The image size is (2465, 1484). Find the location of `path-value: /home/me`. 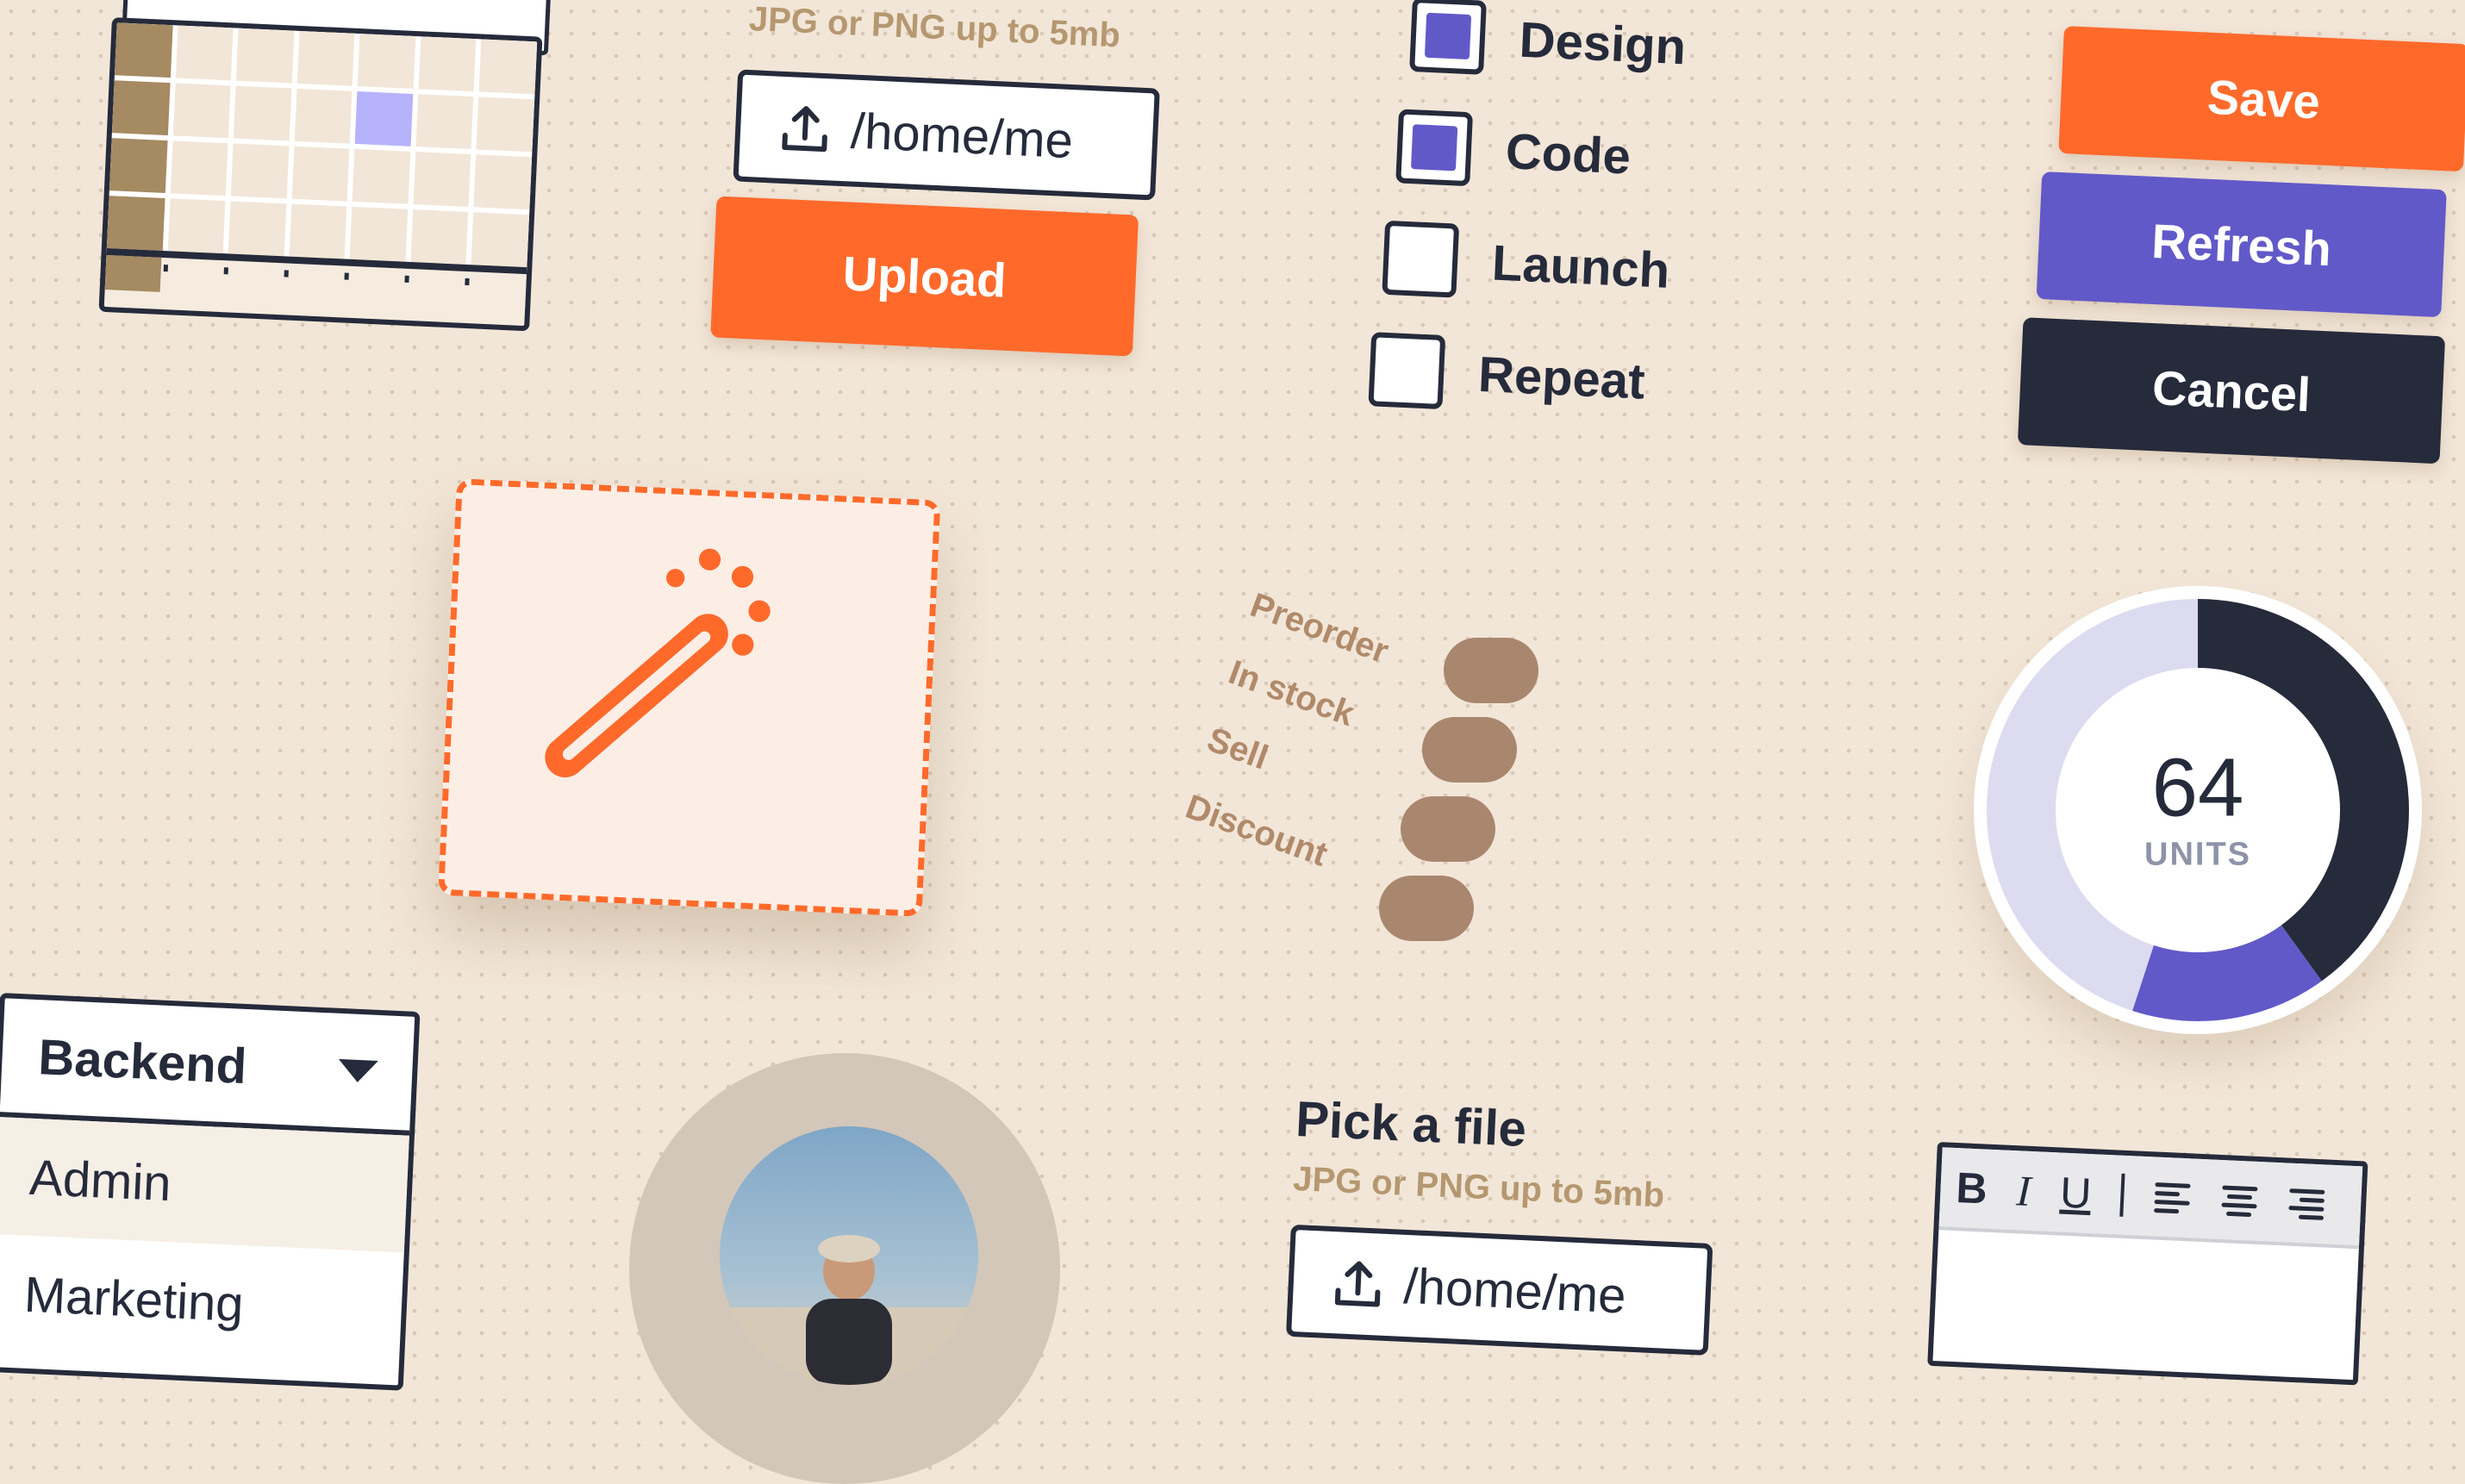

path-value: /home/me is located at coordinates (962, 136).